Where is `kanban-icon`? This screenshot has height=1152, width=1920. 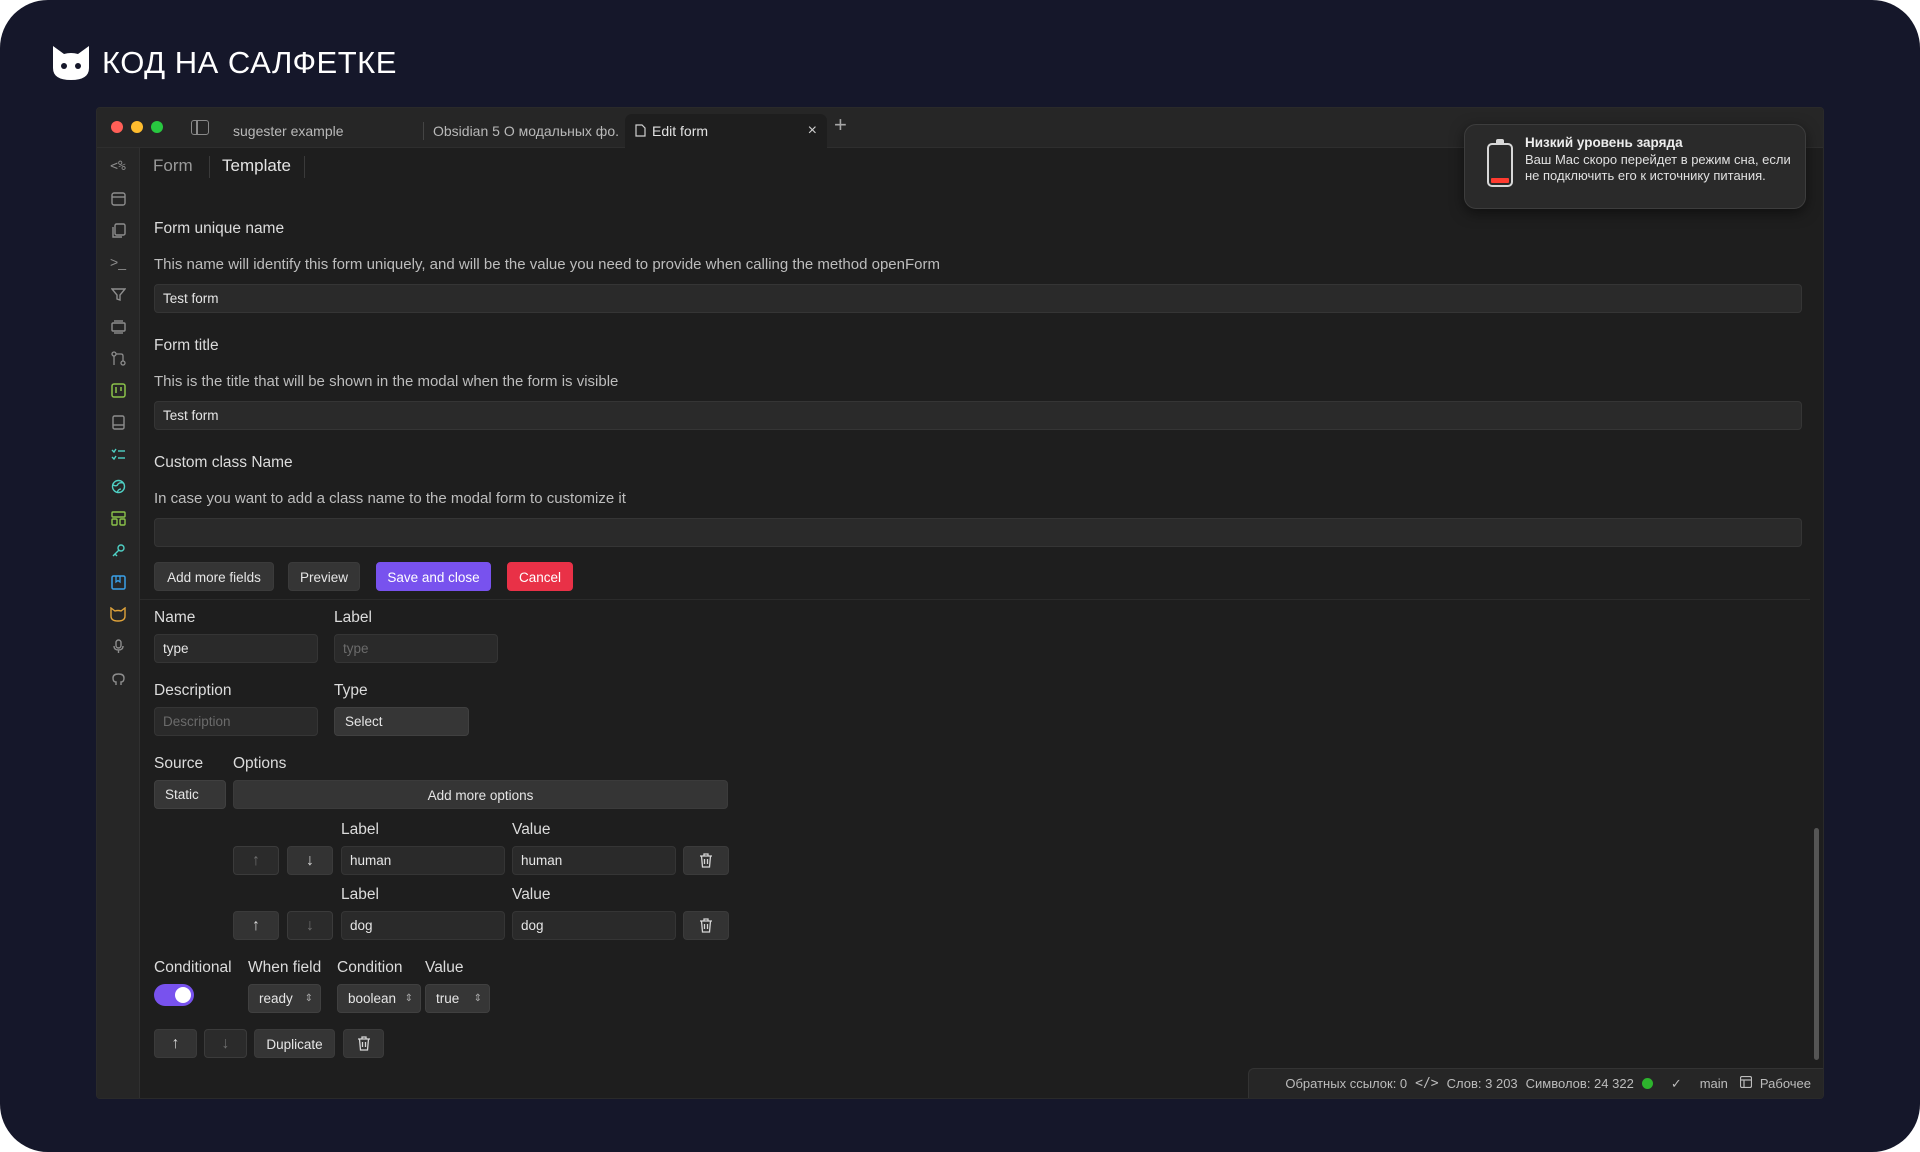
kanban-icon is located at coordinates (118, 390).